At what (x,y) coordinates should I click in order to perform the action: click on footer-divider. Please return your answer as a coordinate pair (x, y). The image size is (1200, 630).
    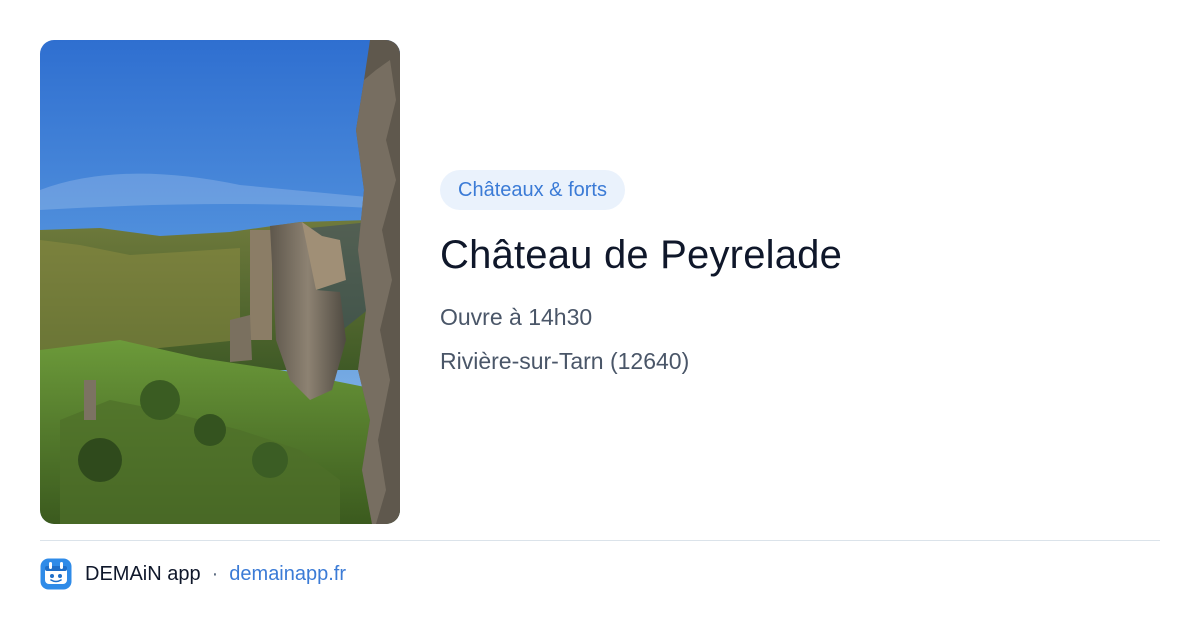
    Looking at the image, I should click on (600, 540).